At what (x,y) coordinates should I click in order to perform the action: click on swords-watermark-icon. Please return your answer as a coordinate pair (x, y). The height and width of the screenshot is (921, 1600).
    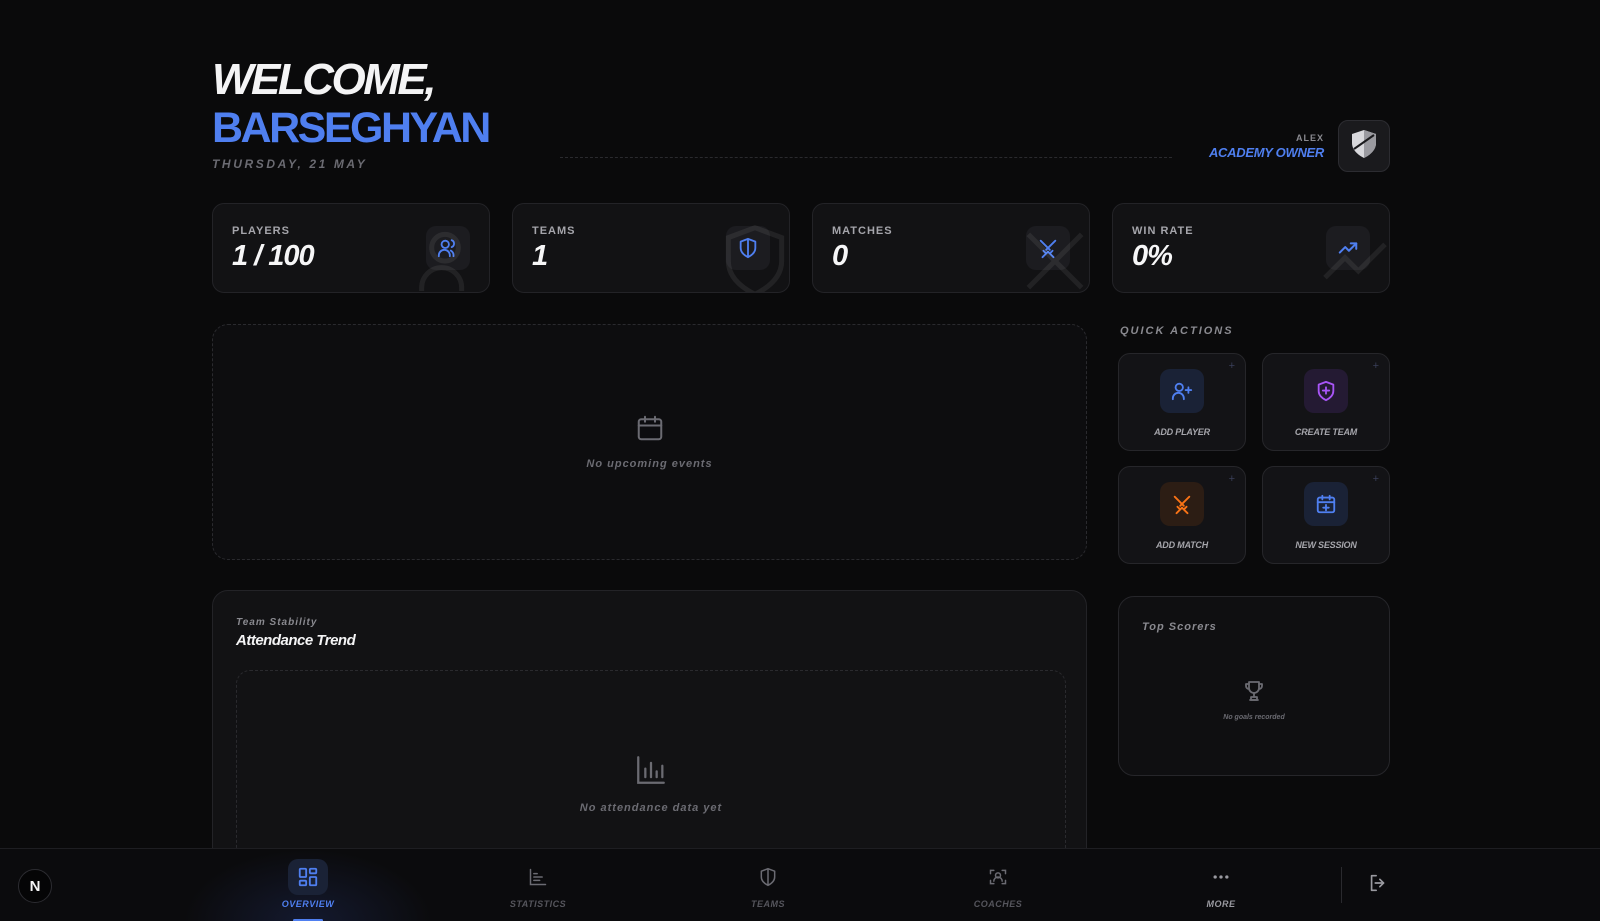
    Looking at the image, I should click on (1052, 256).